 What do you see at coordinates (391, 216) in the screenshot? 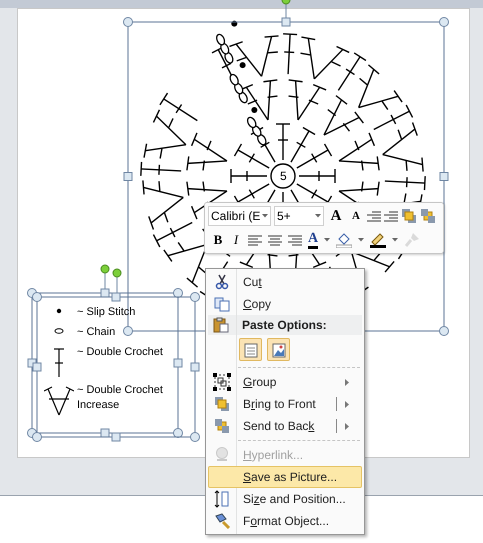
I see `increase-indent-icon` at bounding box center [391, 216].